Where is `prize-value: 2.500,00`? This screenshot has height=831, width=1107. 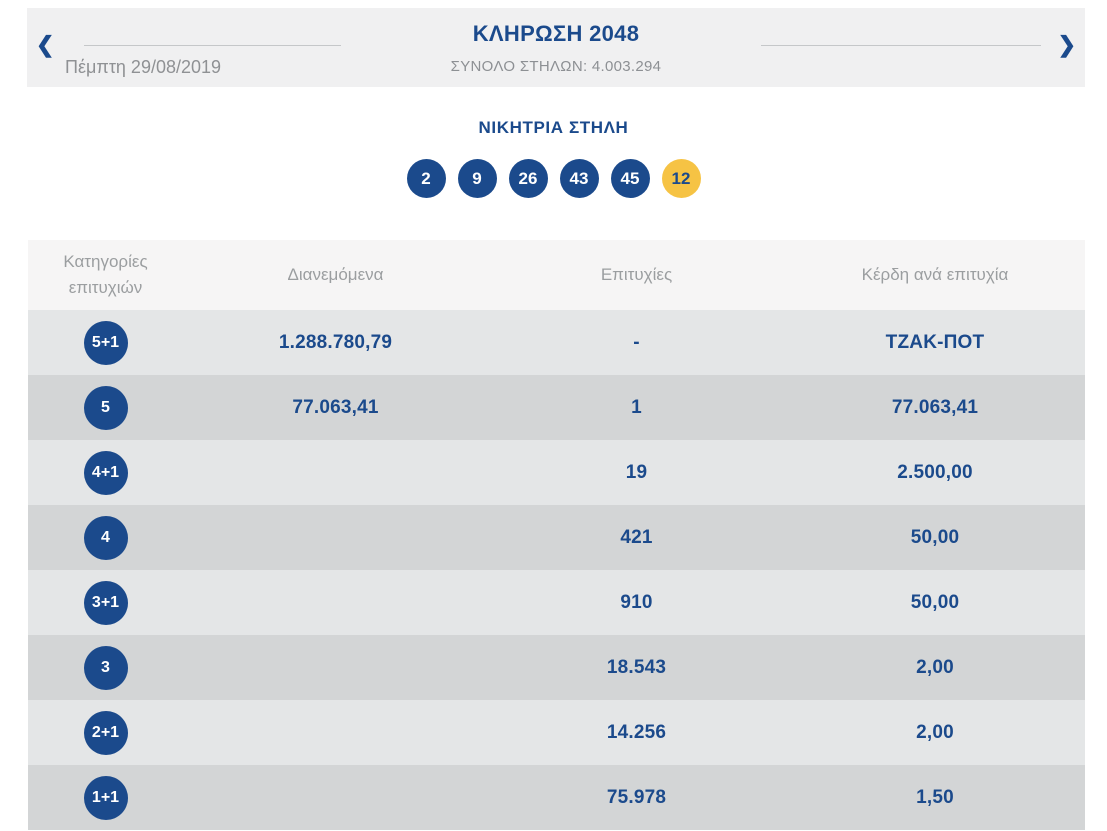 prize-value: 2.500,00 is located at coordinates (935, 472).